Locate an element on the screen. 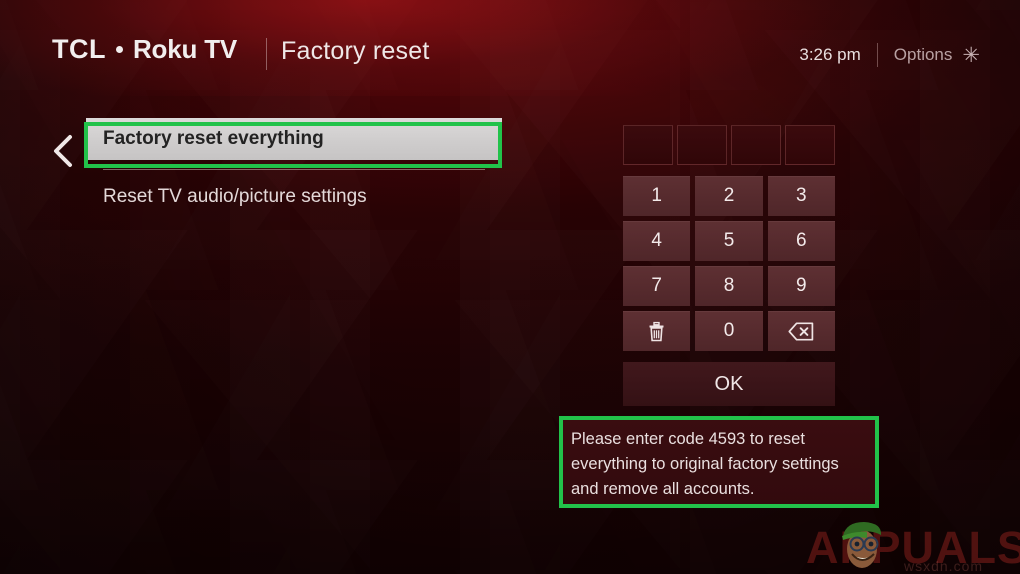 The width and height of the screenshot is (1020, 574). key-clear is located at coordinates (657, 331).